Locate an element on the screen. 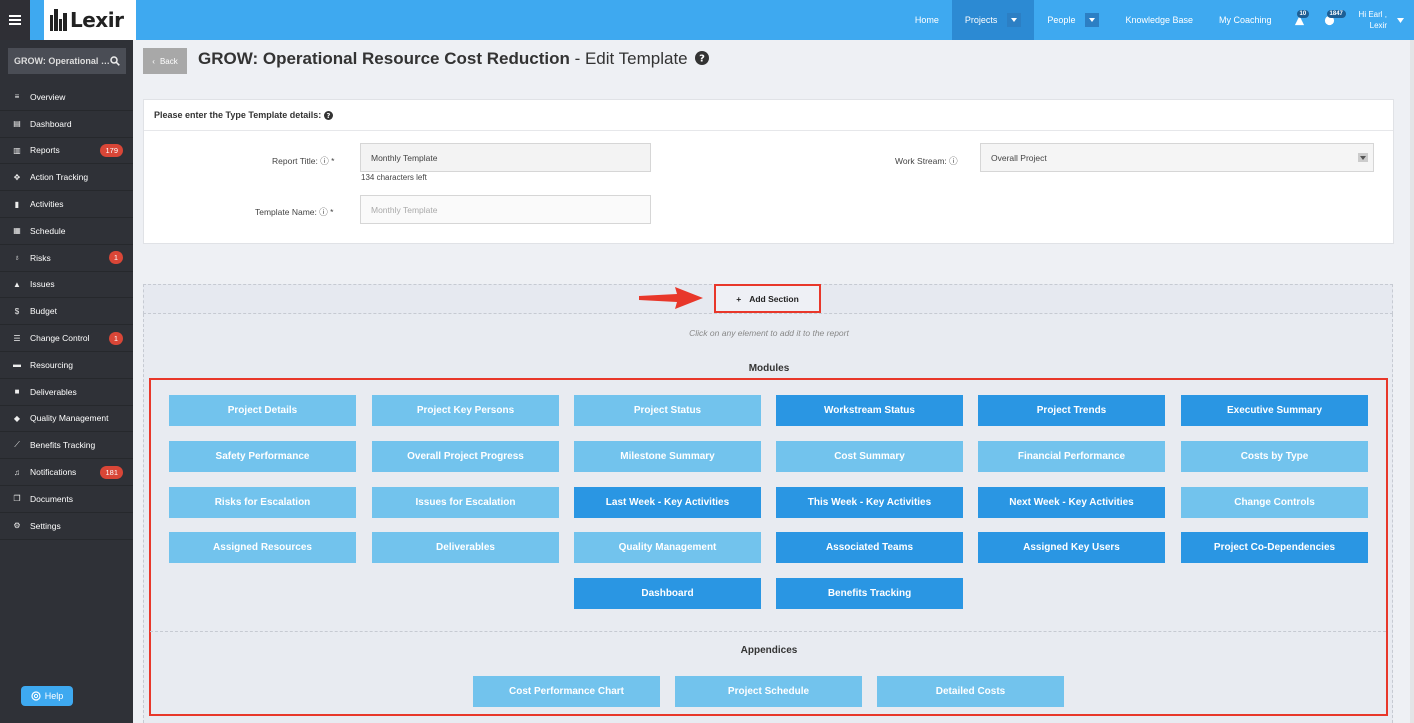 The height and width of the screenshot is (723, 1414). module-quality-management: Quality Management is located at coordinates (667, 547).